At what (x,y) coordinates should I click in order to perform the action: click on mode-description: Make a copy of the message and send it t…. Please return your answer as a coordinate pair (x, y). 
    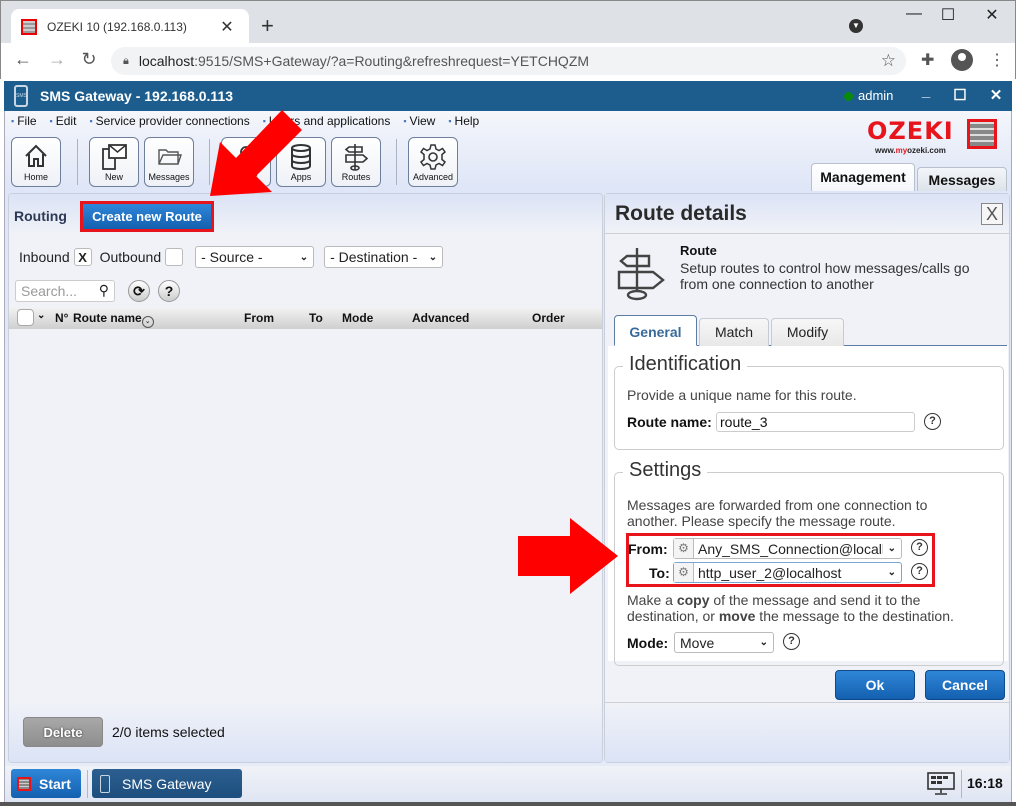
    Looking at the image, I should click on (790, 608).